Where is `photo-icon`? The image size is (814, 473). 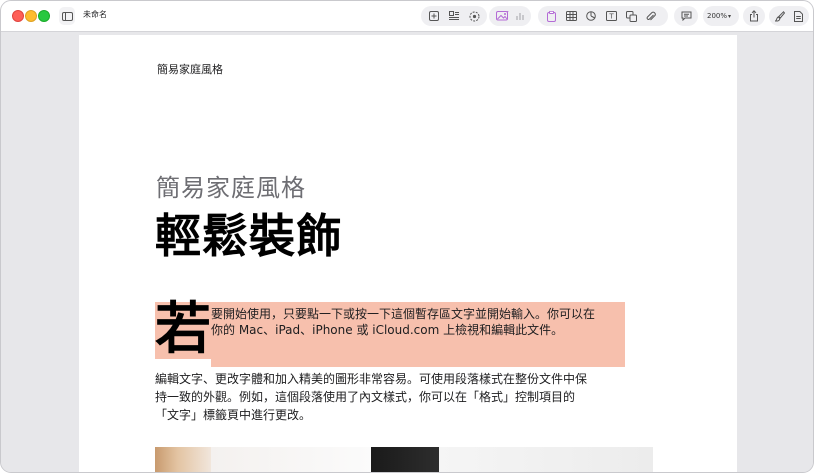
photo-icon is located at coordinates (501, 16).